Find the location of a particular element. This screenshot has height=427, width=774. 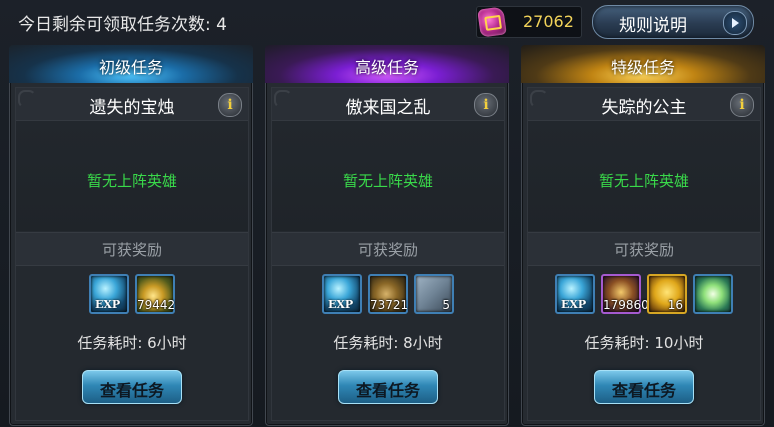

tier-banner: 特级任务 is located at coordinates (643, 64).